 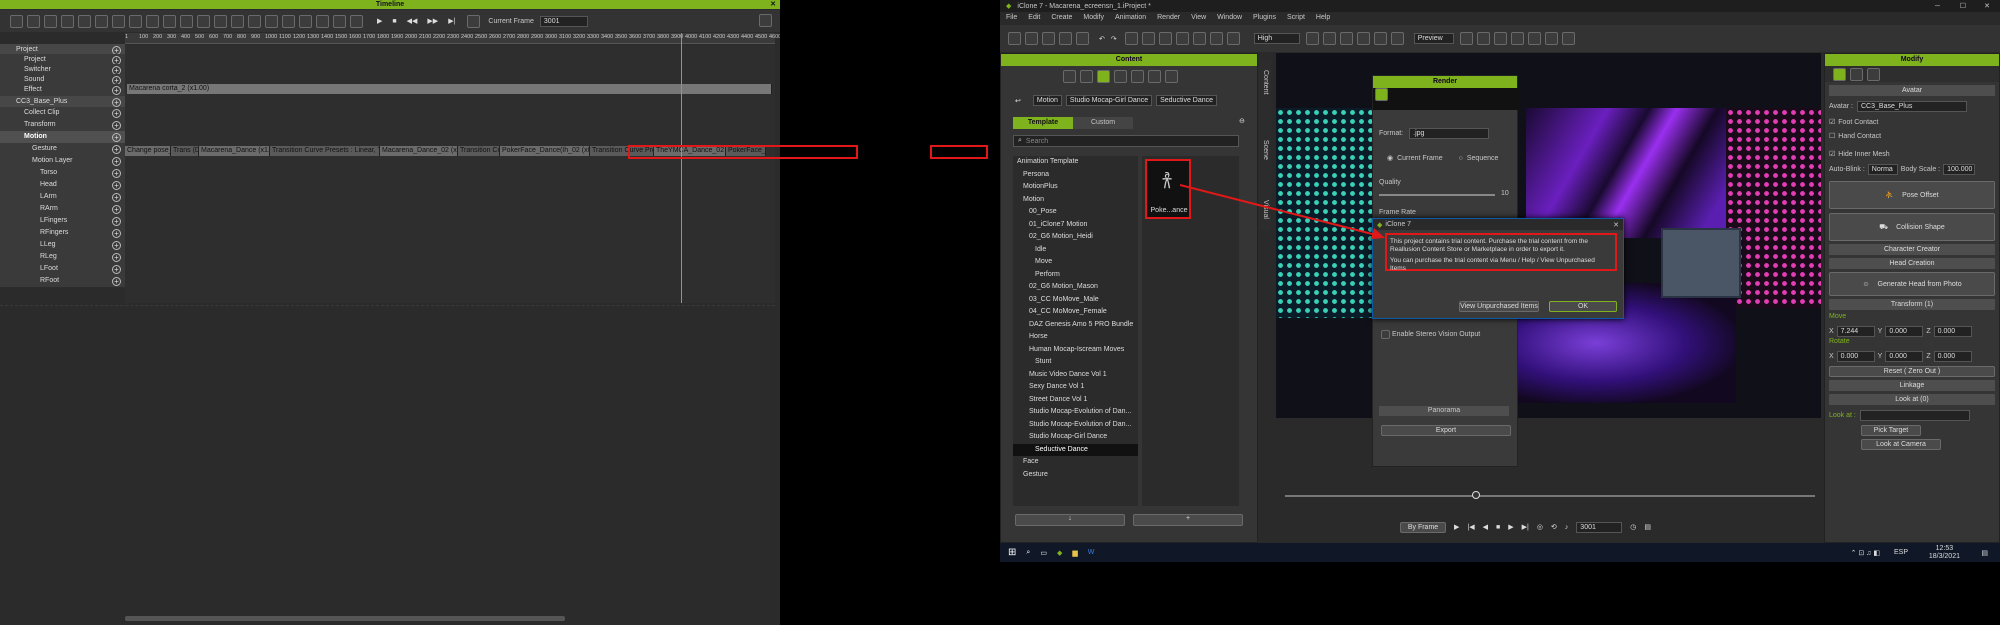 I want to click on playback-thumb, so click(x=1476, y=495).